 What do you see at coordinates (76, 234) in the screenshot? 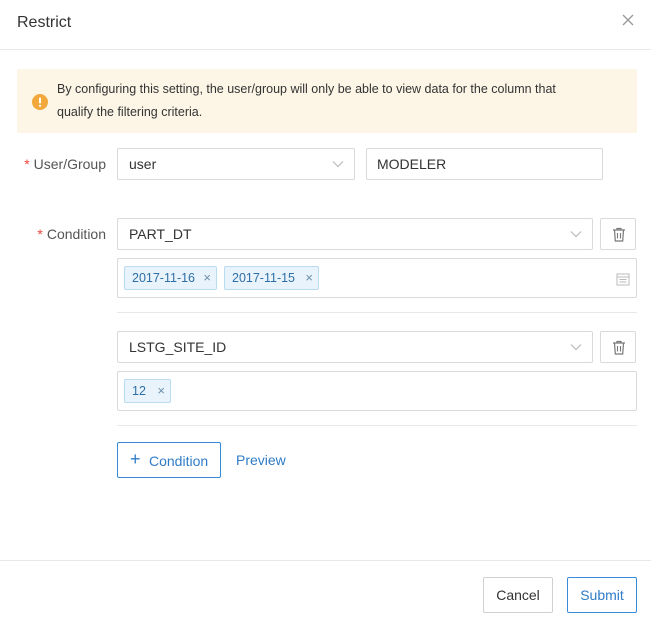
I see `condition-label-text: Condition` at bounding box center [76, 234].